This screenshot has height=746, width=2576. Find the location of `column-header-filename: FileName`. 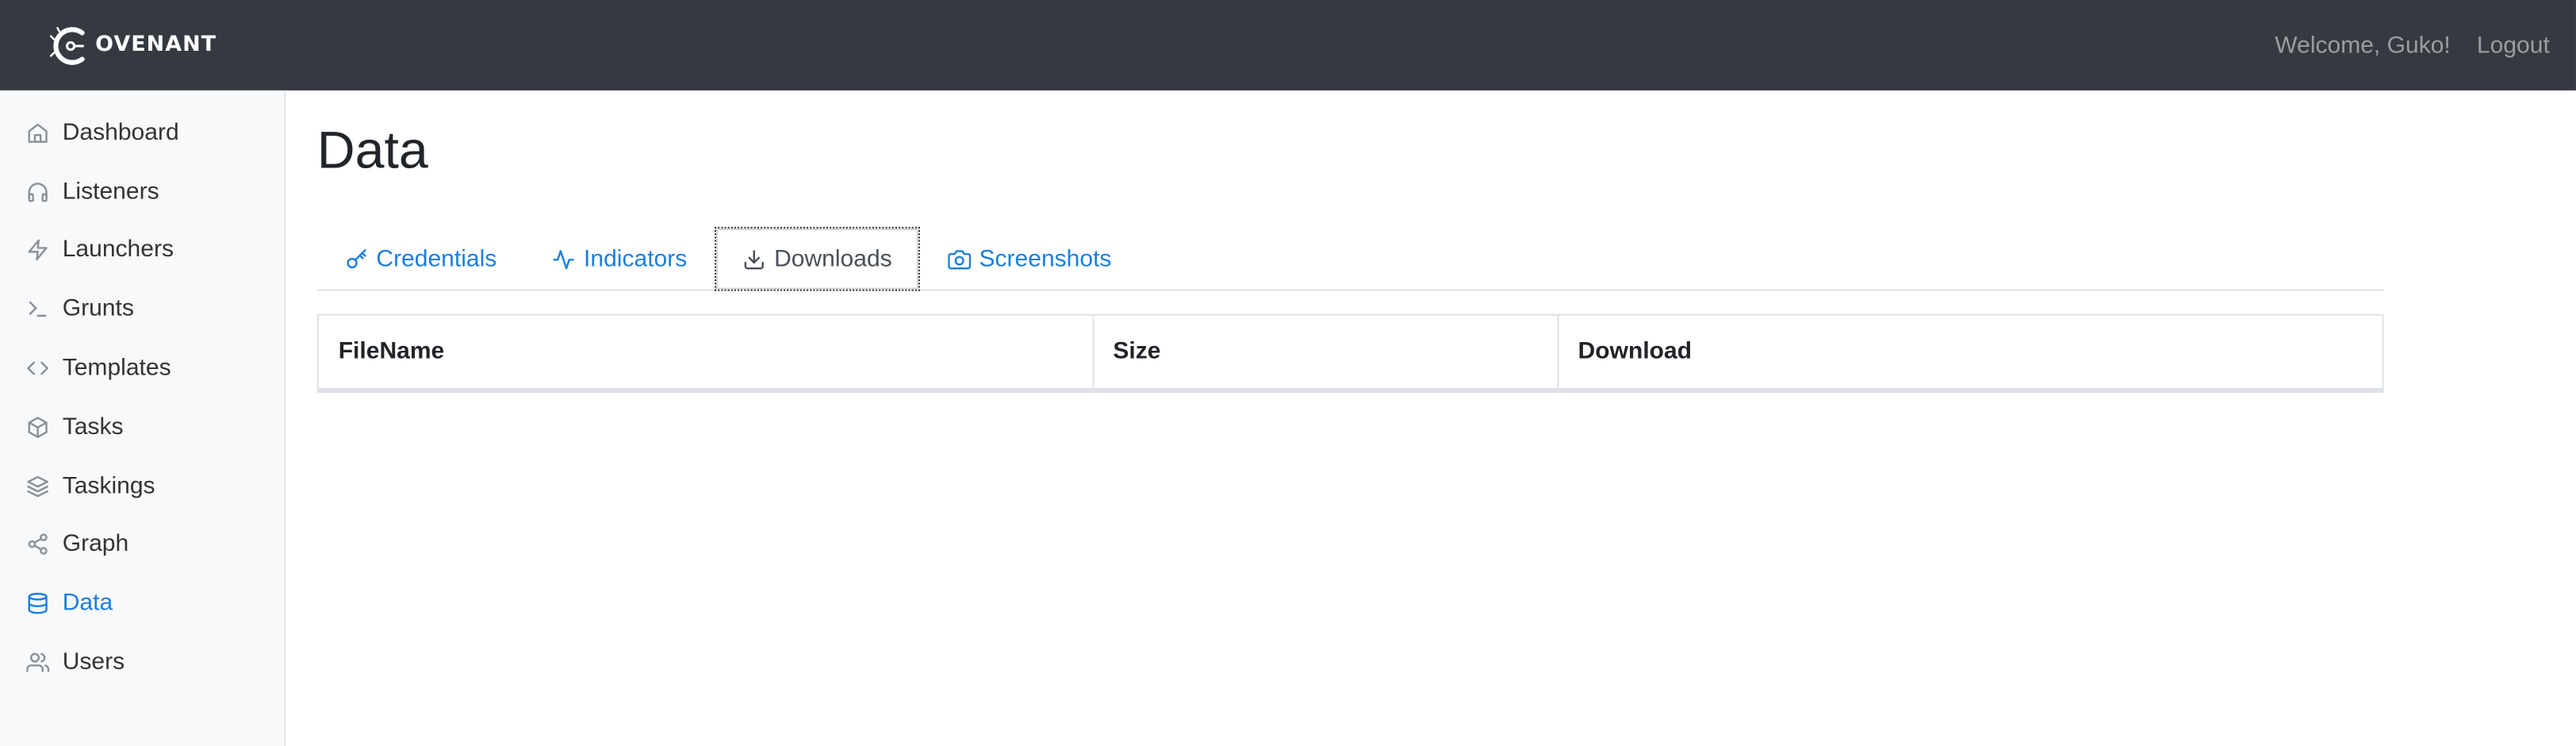

column-header-filename: FileName is located at coordinates (706, 353).